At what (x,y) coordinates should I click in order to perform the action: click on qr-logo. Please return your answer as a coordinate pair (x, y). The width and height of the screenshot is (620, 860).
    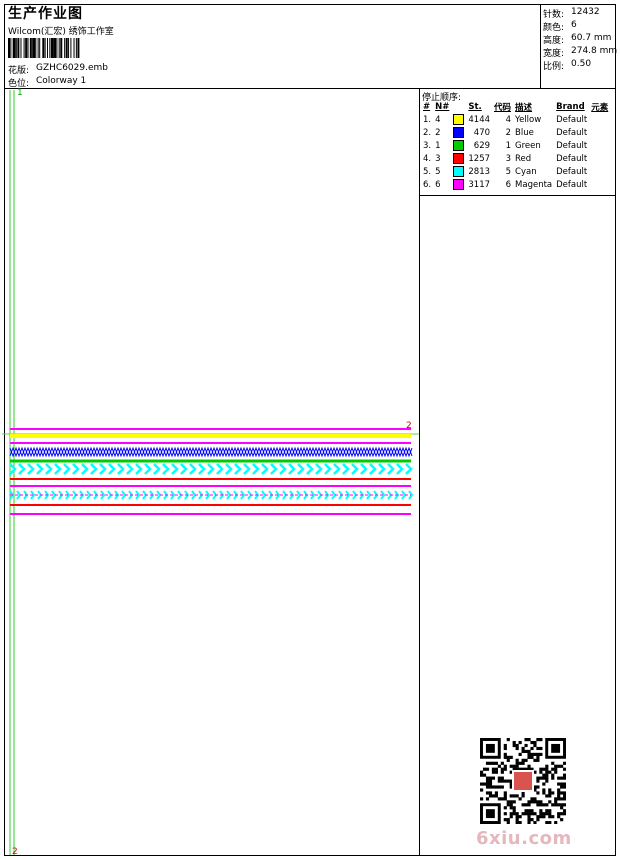
    Looking at the image, I should click on (523, 781).